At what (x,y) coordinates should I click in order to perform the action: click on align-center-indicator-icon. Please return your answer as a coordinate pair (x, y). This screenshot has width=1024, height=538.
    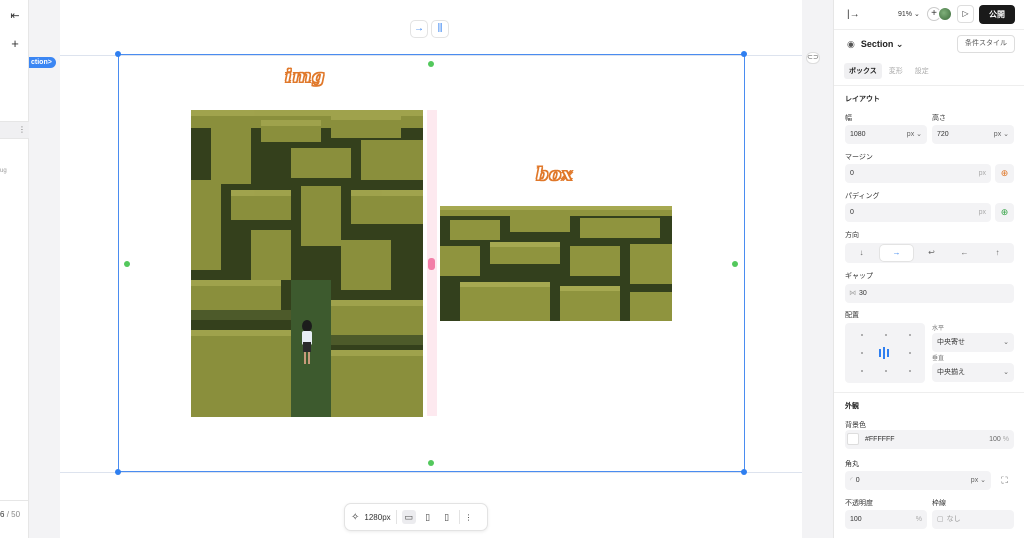
    Looking at the image, I should click on (884, 353).